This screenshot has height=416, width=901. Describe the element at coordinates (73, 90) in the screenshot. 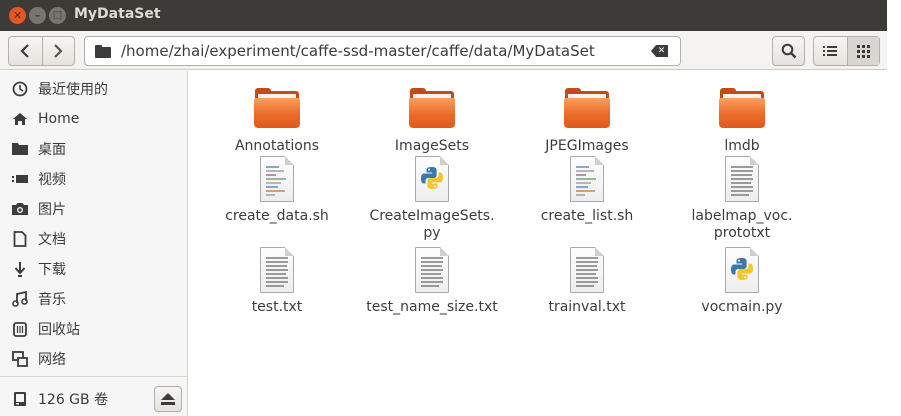

I see `sidebar-item-label: 最近使用的` at that location.